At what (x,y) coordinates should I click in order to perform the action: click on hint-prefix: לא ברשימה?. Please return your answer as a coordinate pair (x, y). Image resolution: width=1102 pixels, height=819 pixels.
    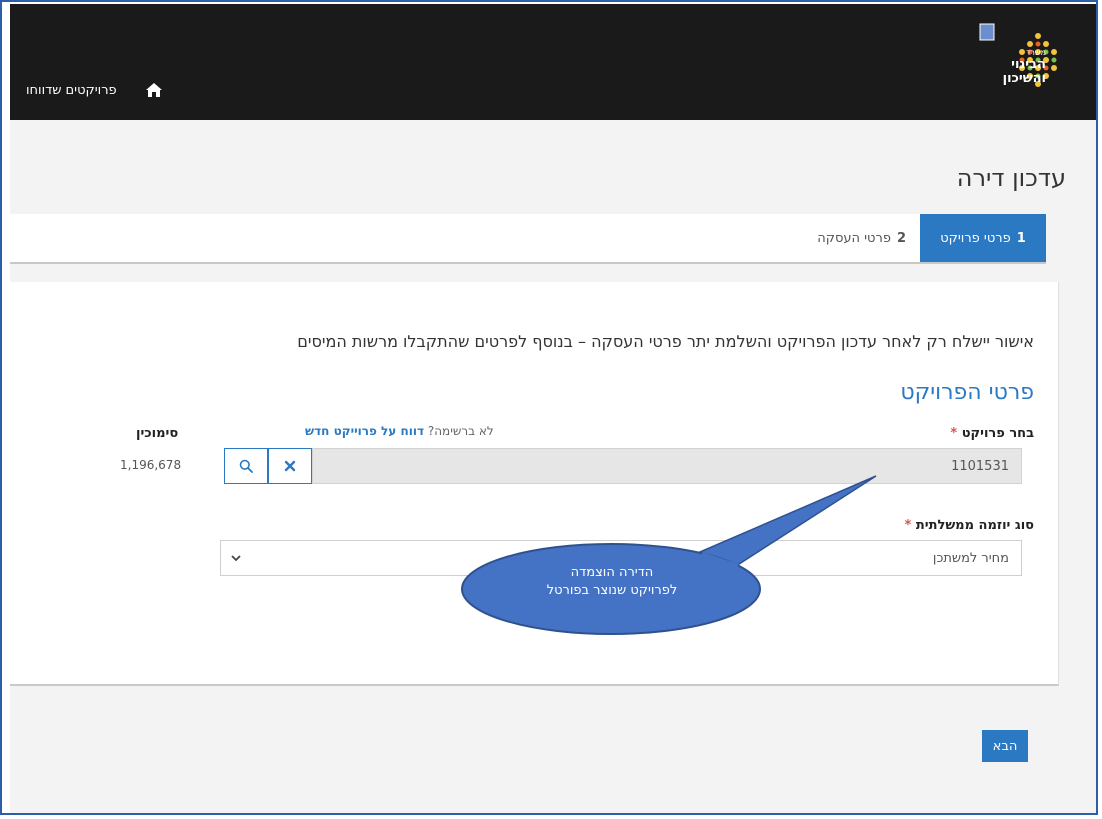
    Looking at the image, I should click on (460, 431).